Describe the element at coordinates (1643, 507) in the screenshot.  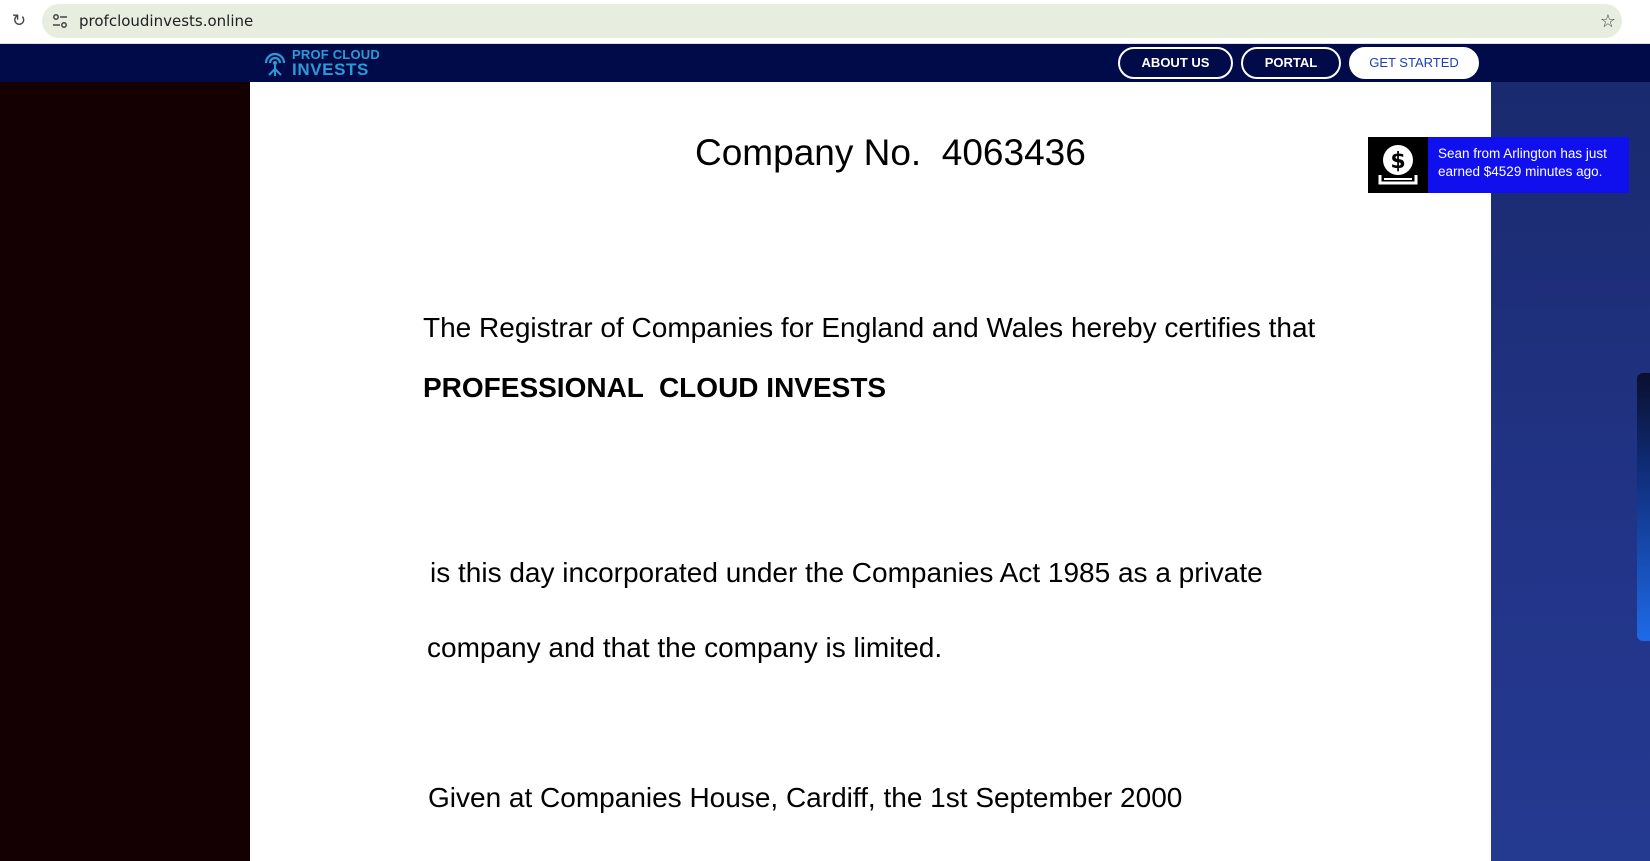
I see `scroll-indicator` at that location.